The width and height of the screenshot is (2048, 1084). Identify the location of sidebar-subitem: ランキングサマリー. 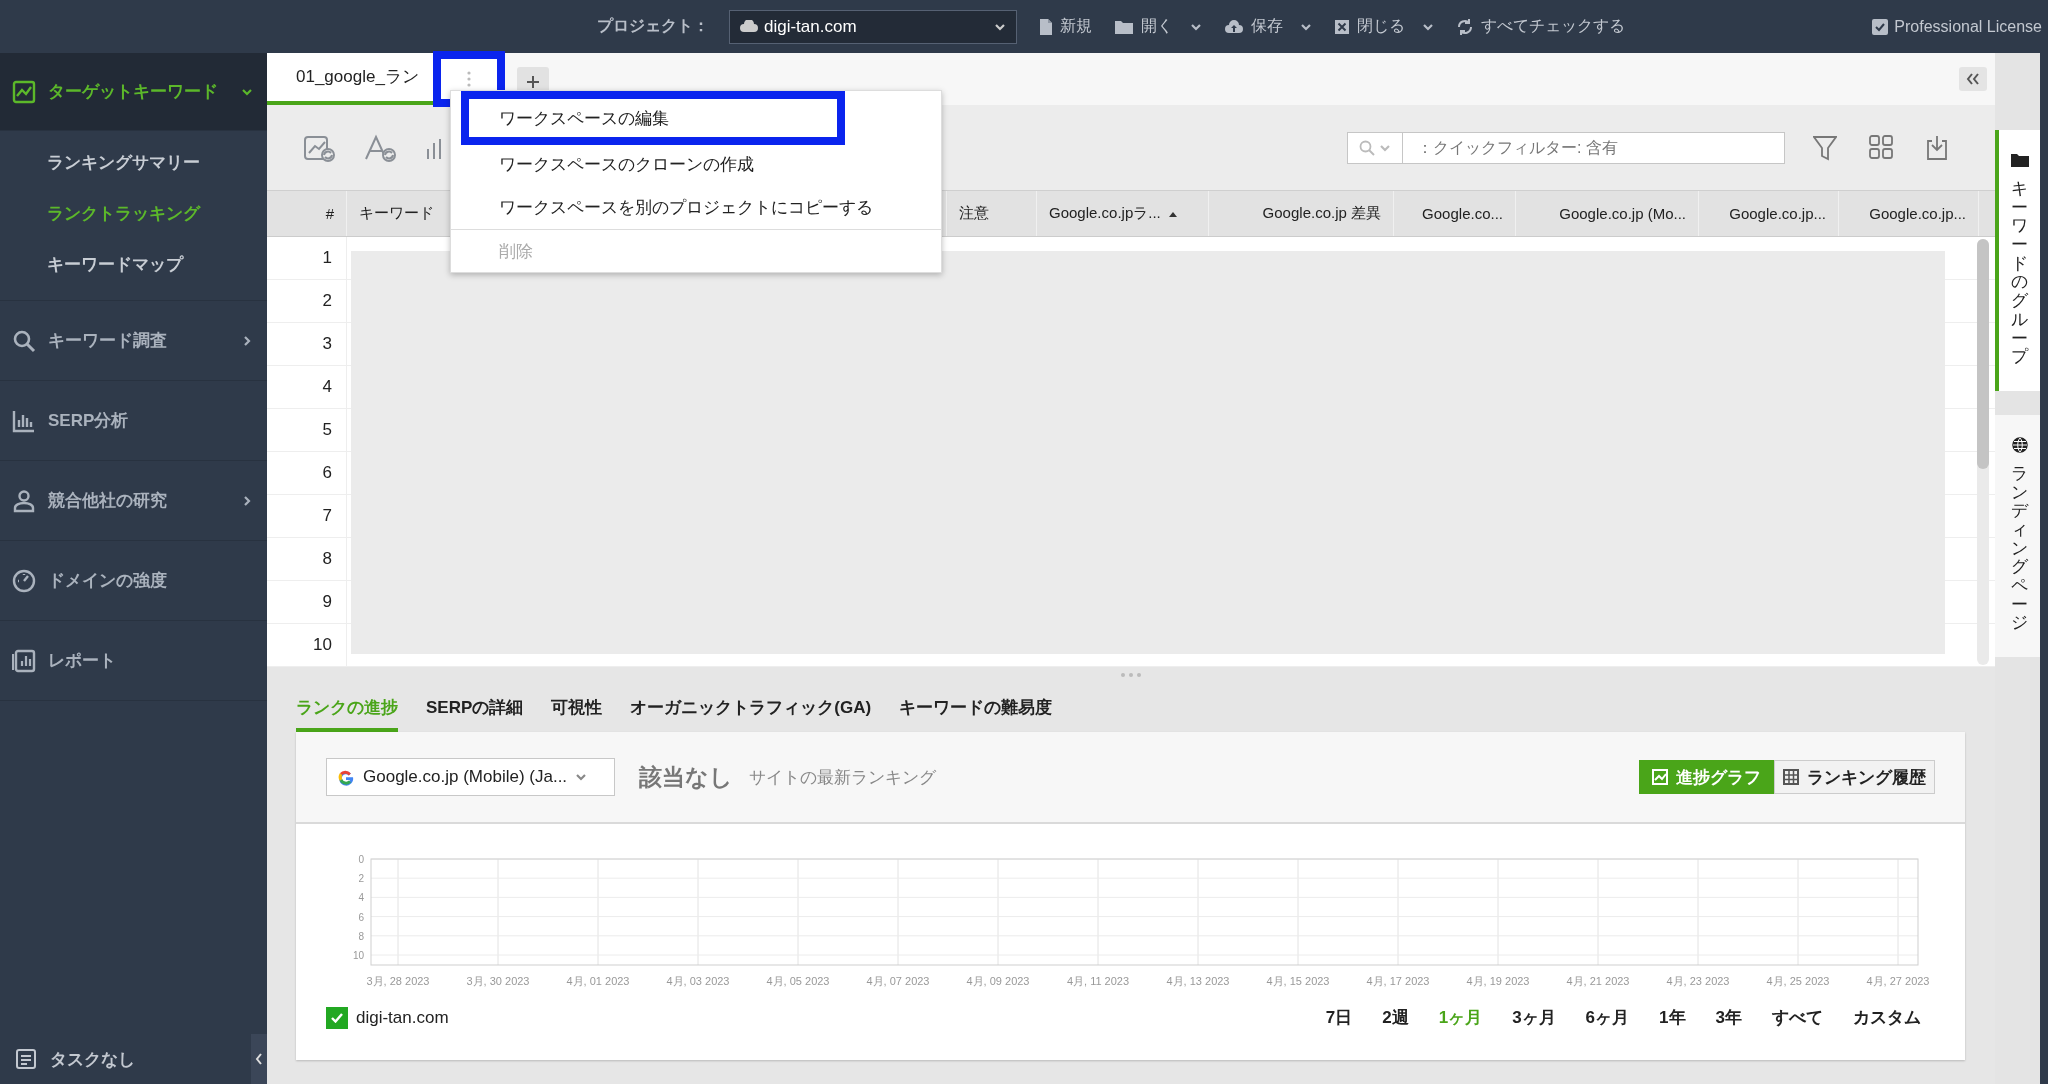
(133, 162).